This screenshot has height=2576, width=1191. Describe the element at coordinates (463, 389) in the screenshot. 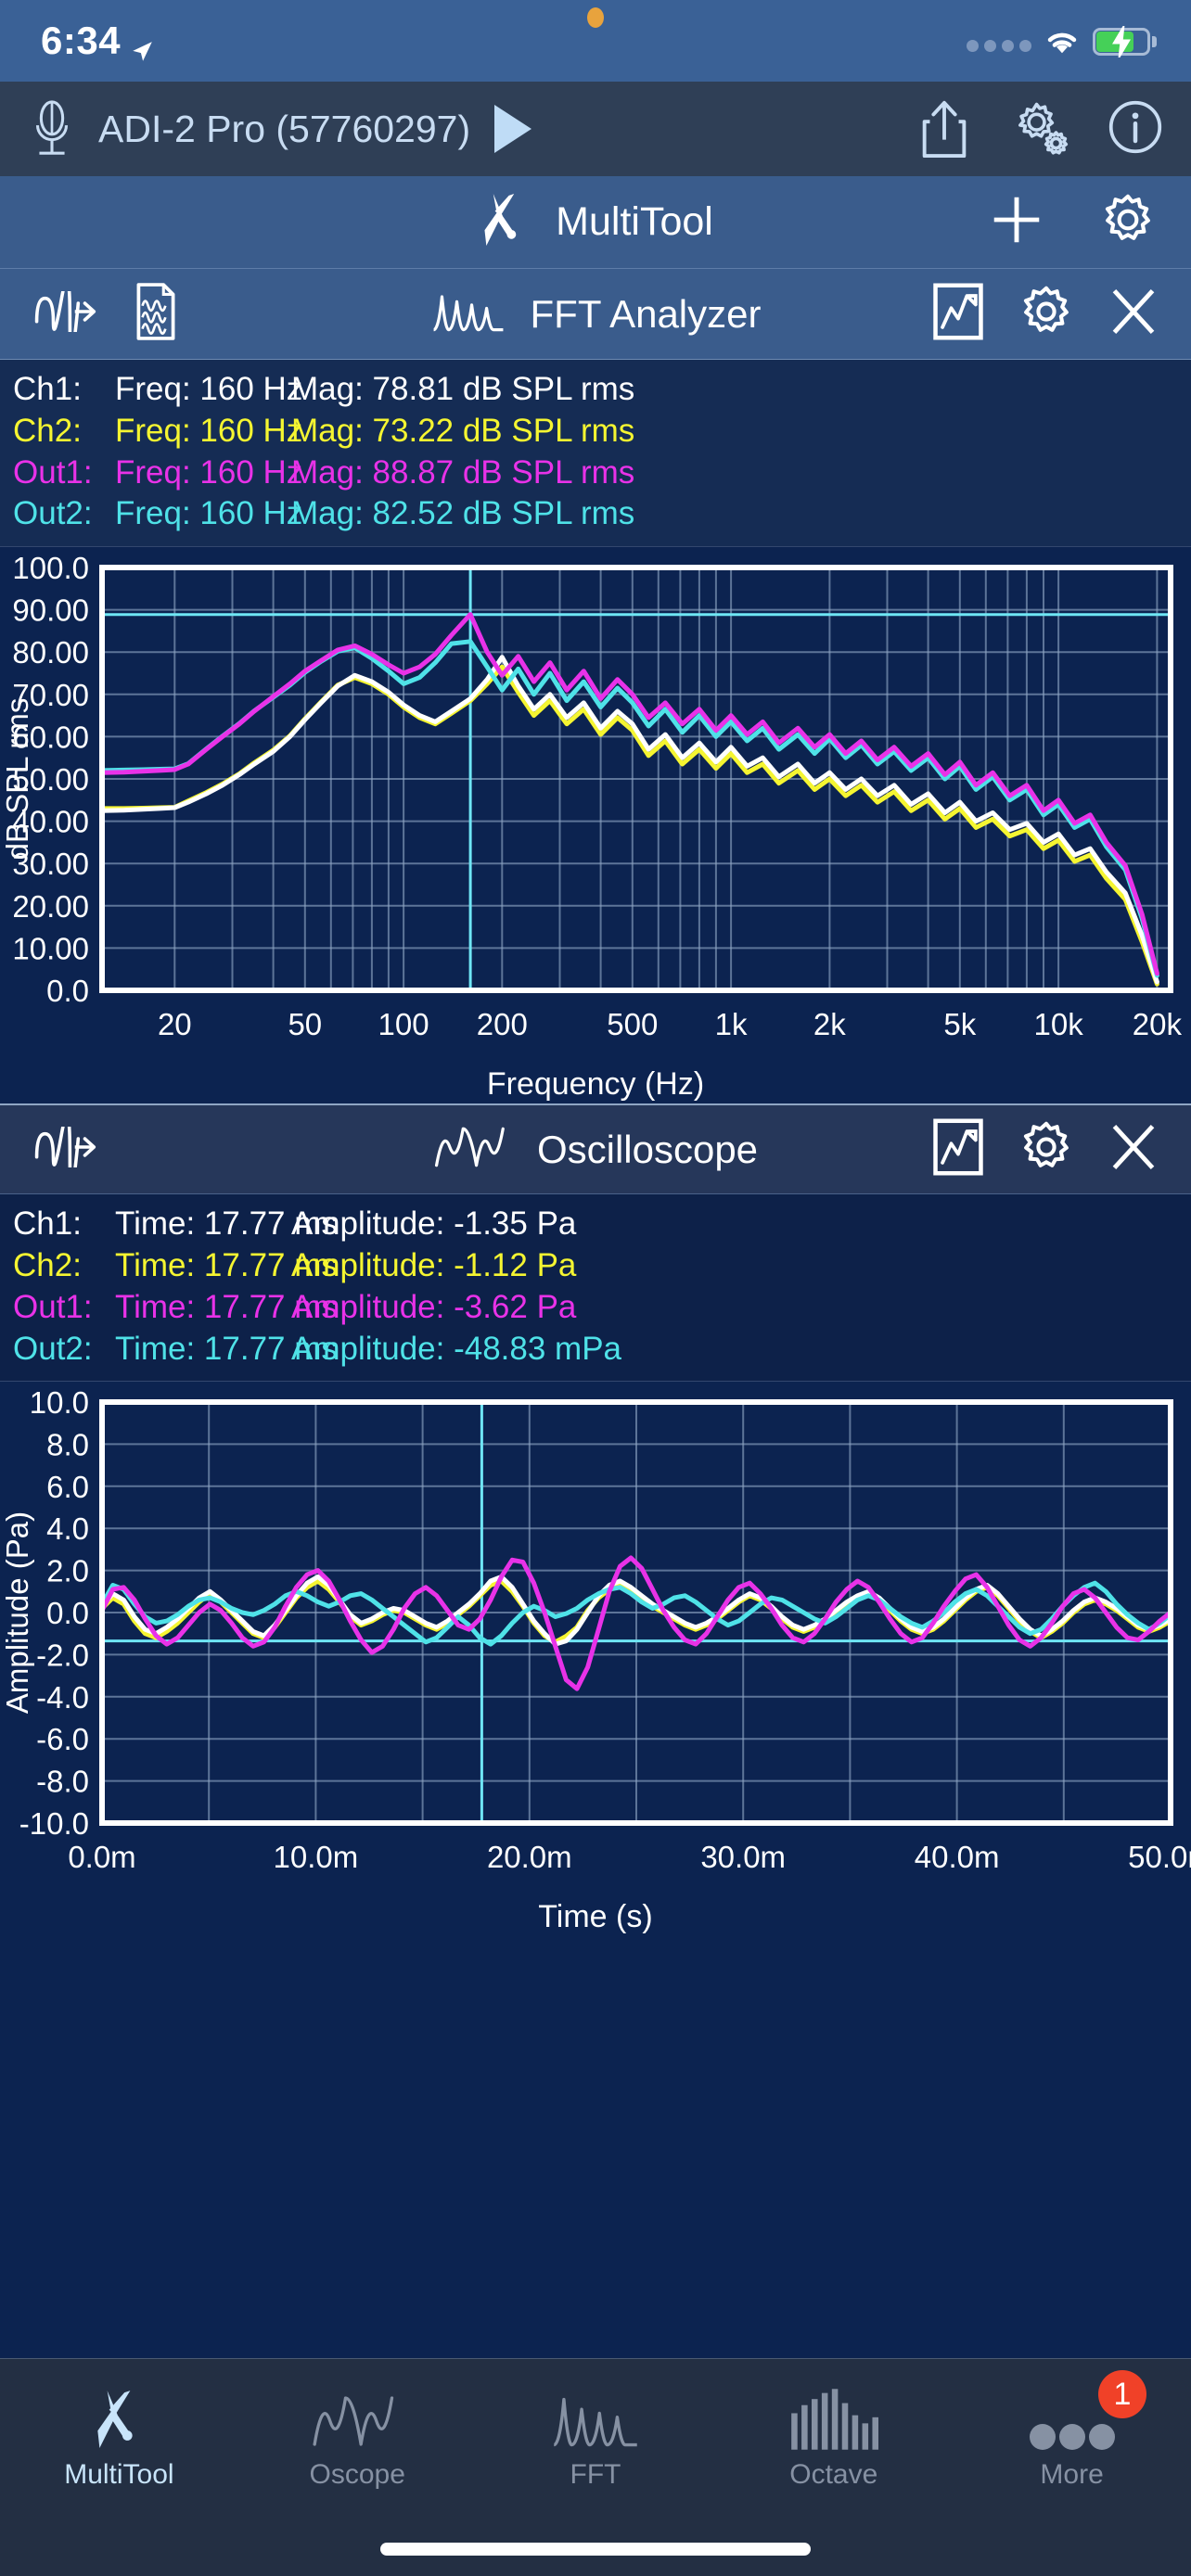

I see `readout-secondary: Mag: 78.81 dB SPL rms` at that location.